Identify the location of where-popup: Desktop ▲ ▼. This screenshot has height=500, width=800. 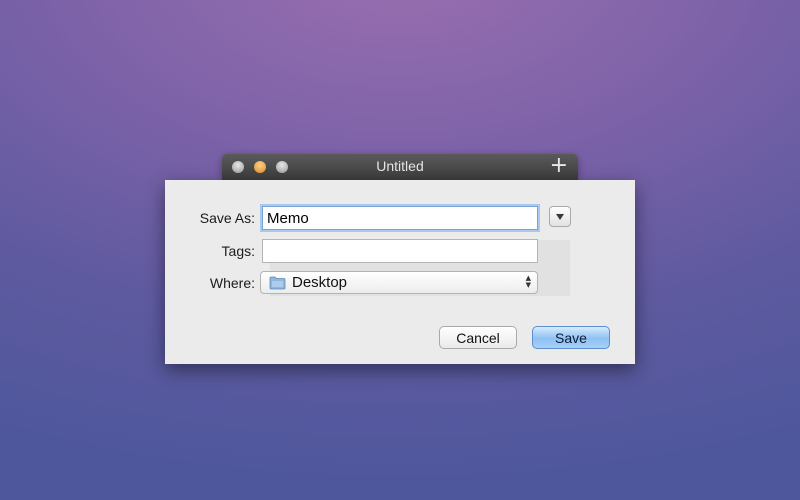
(399, 282).